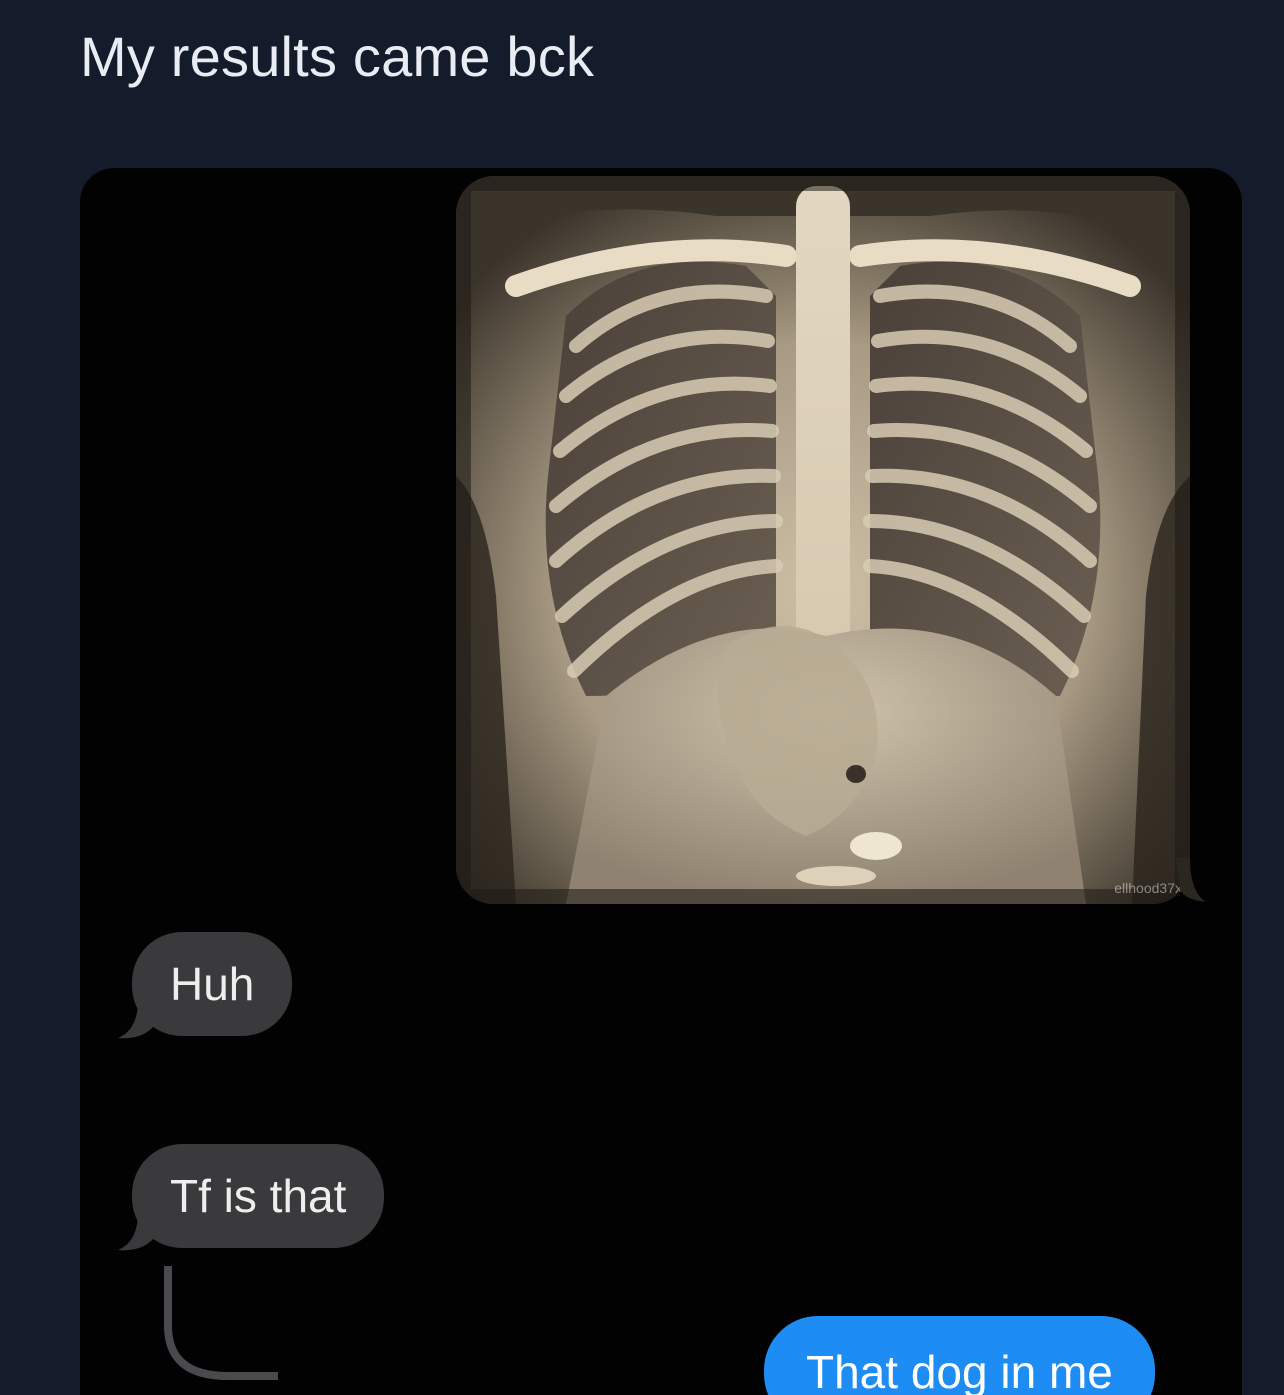  What do you see at coordinates (221, 1323) in the screenshot?
I see `reply-thread-line-icon` at bounding box center [221, 1323].